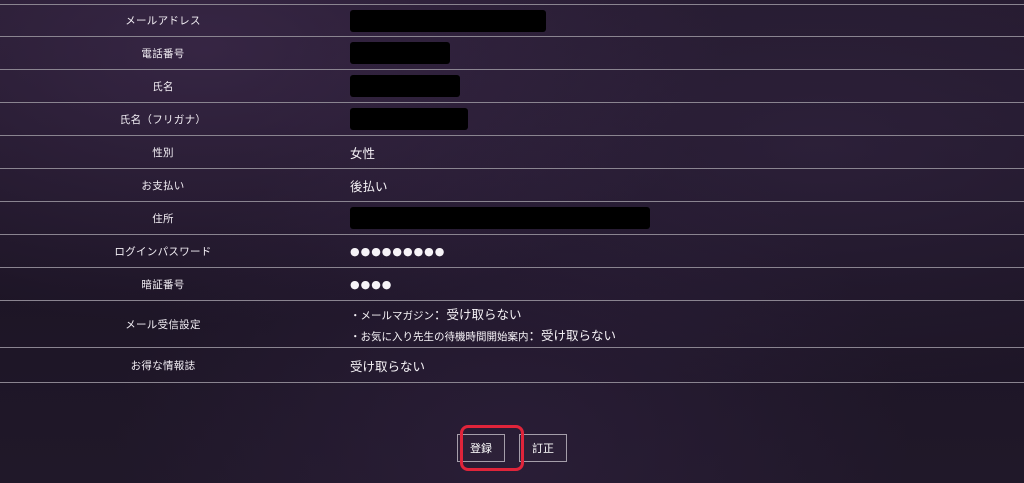 The width and height of the screenshot is (1024, 483). Describe the element at coordinates (512, 448) in the screenshot. I see `action-buttons: 登録 訂正` at that location.